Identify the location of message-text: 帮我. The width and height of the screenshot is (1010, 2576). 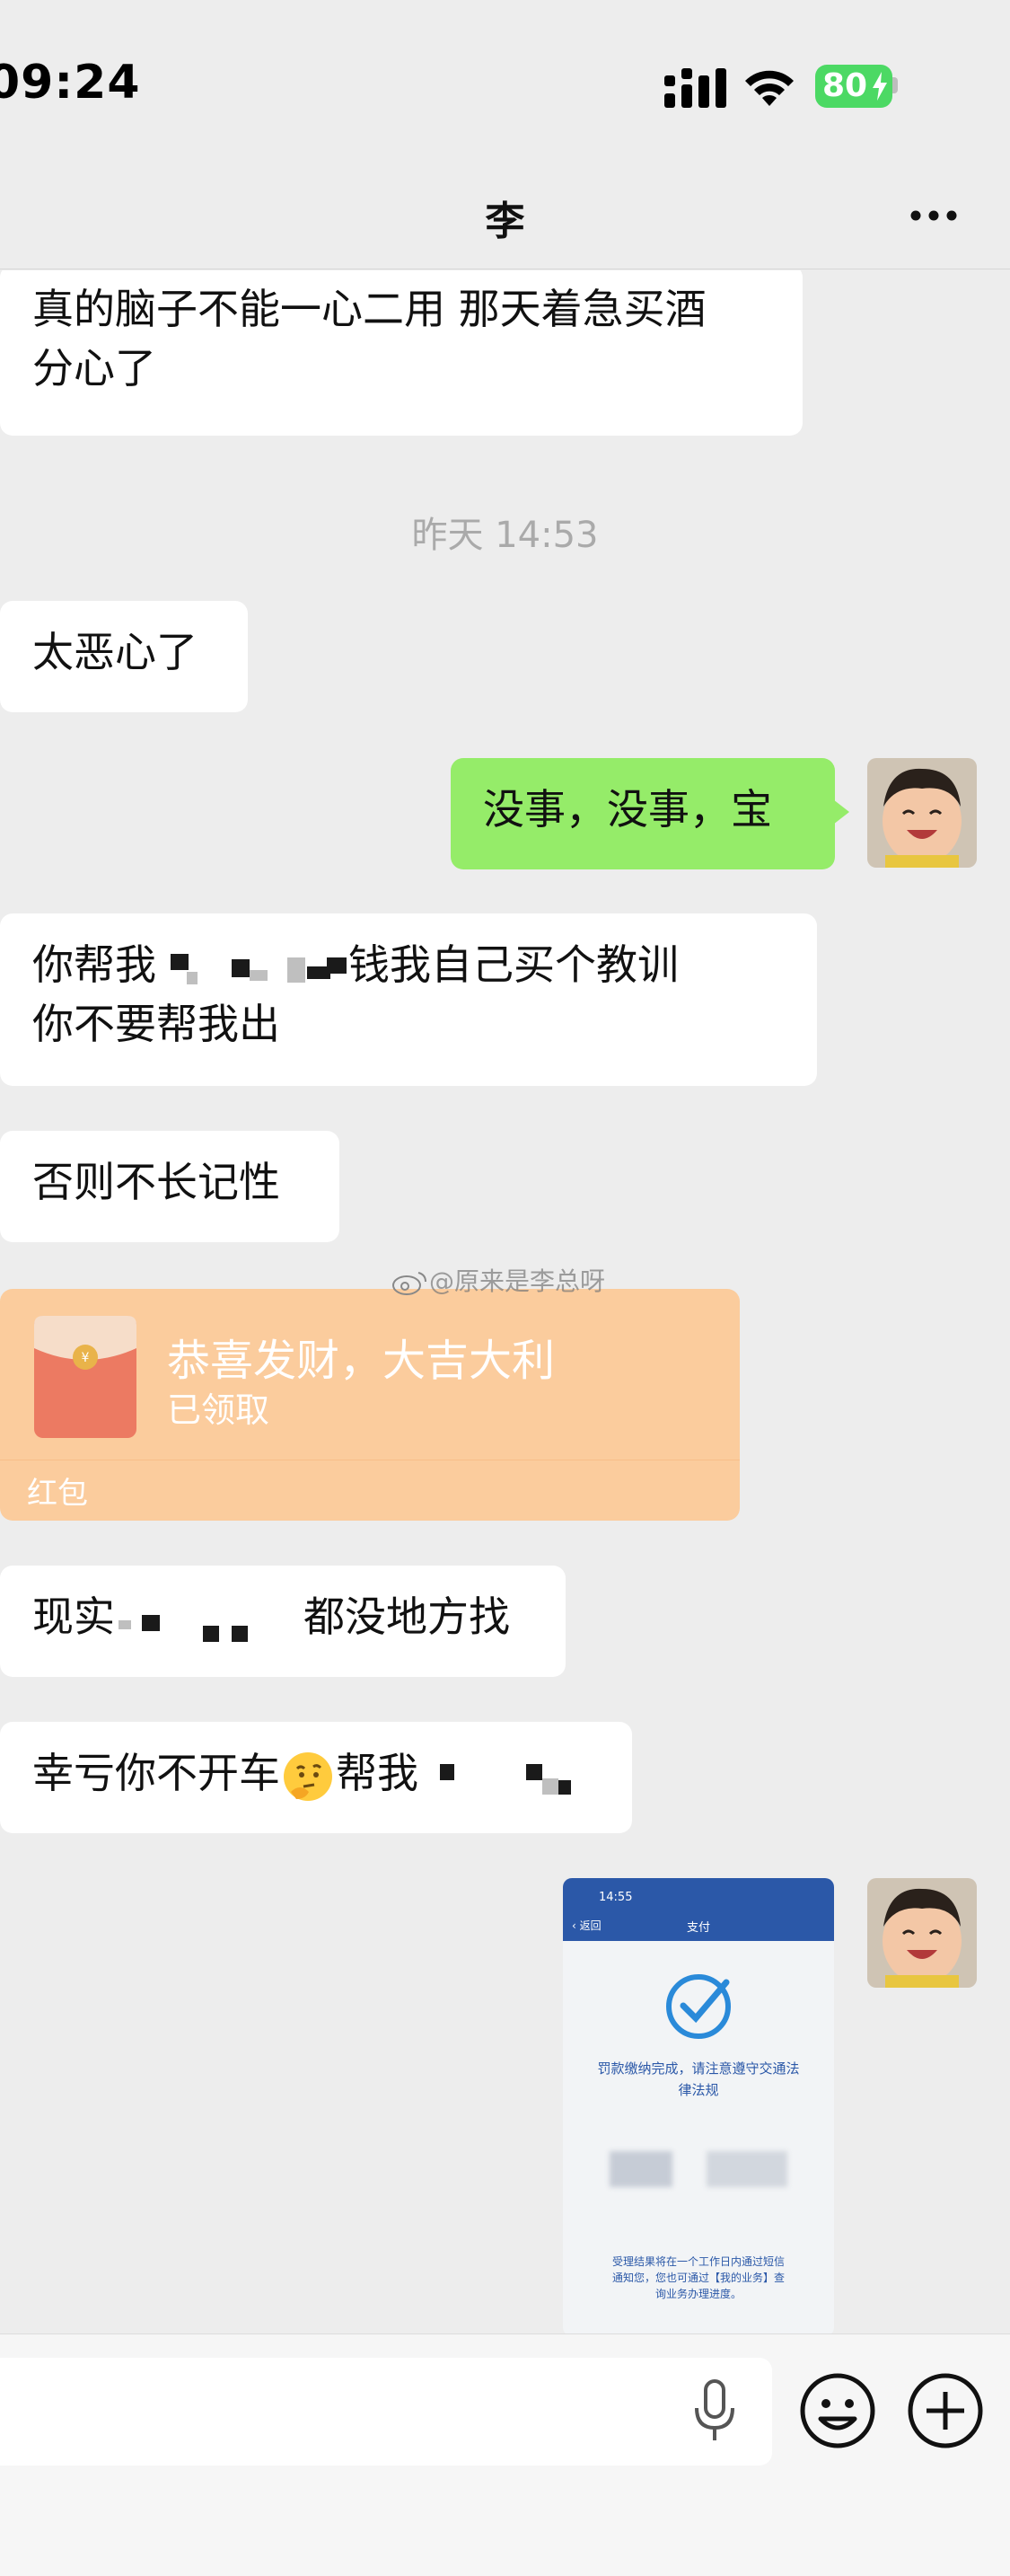
(377, 1773).